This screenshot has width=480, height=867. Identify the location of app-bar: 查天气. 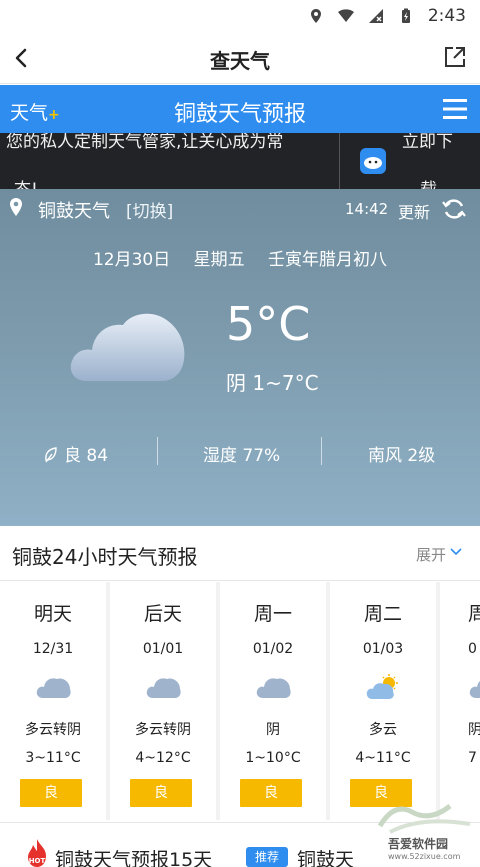
(240, 58).